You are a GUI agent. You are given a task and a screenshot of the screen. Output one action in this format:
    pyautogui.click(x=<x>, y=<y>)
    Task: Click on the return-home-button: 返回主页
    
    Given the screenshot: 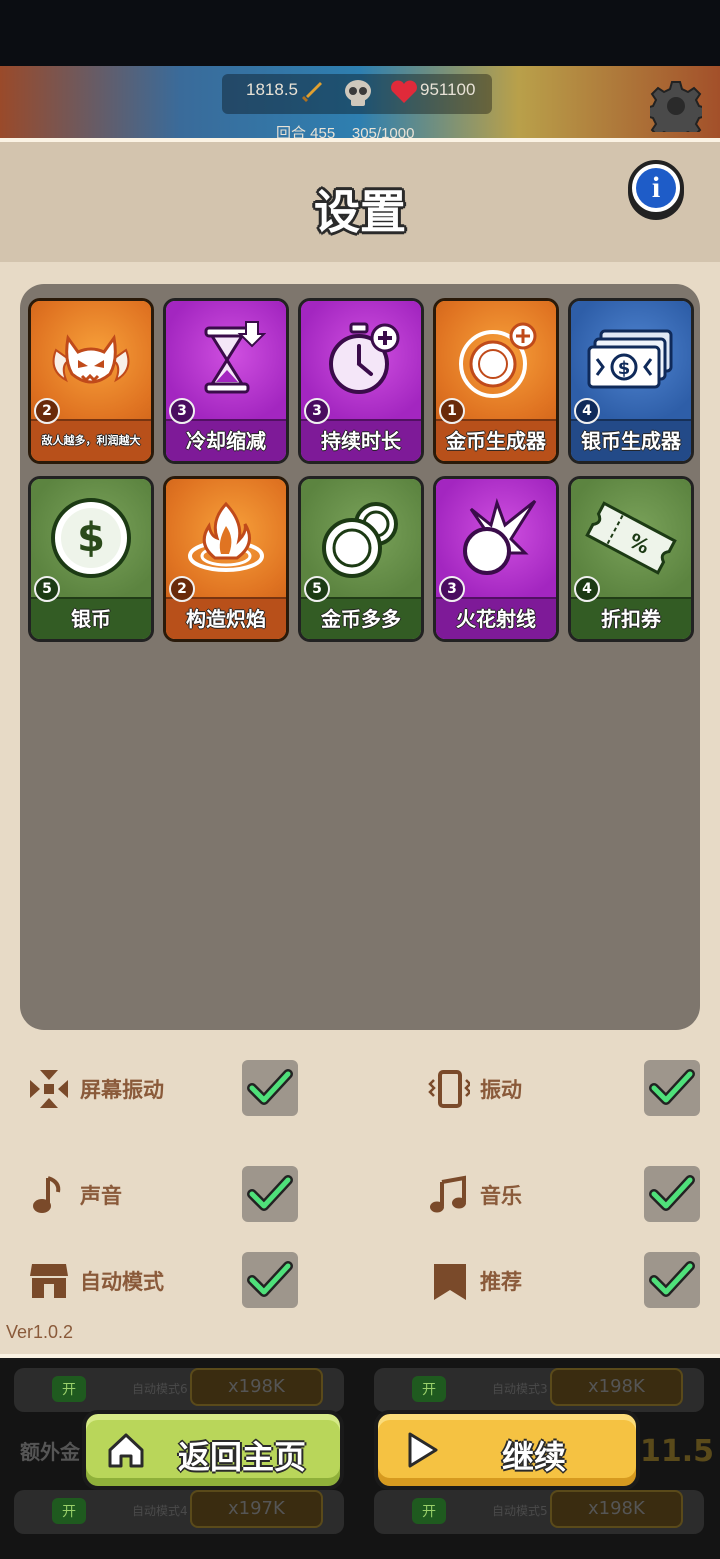 What is the action you would take?
    pyautogui.click(x=213, y=1450)
    